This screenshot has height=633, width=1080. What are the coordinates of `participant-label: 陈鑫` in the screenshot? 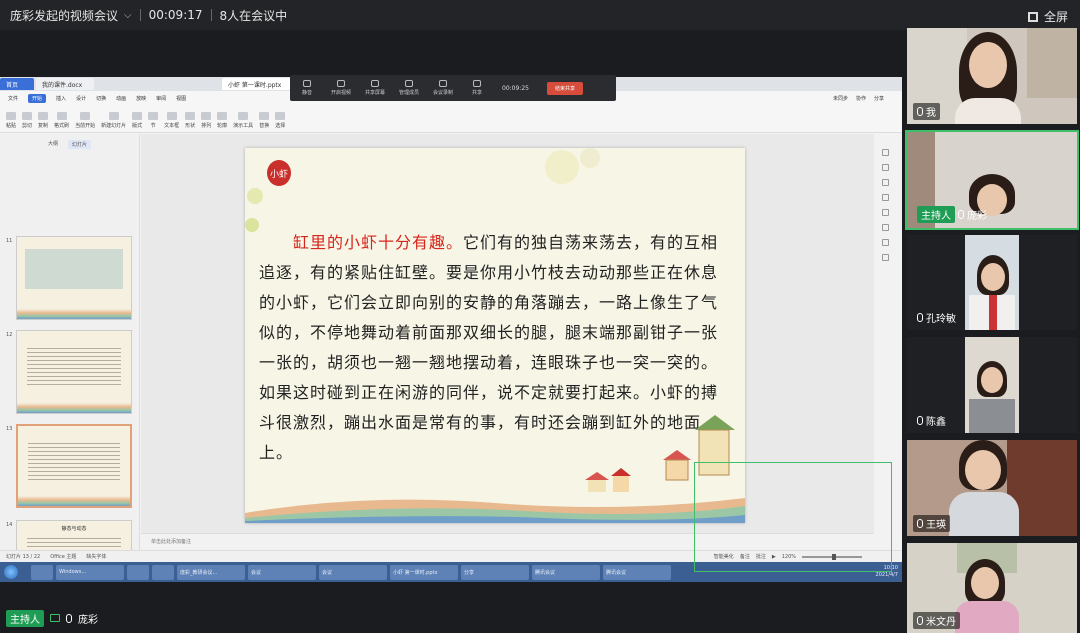 It's located at (931, 420).